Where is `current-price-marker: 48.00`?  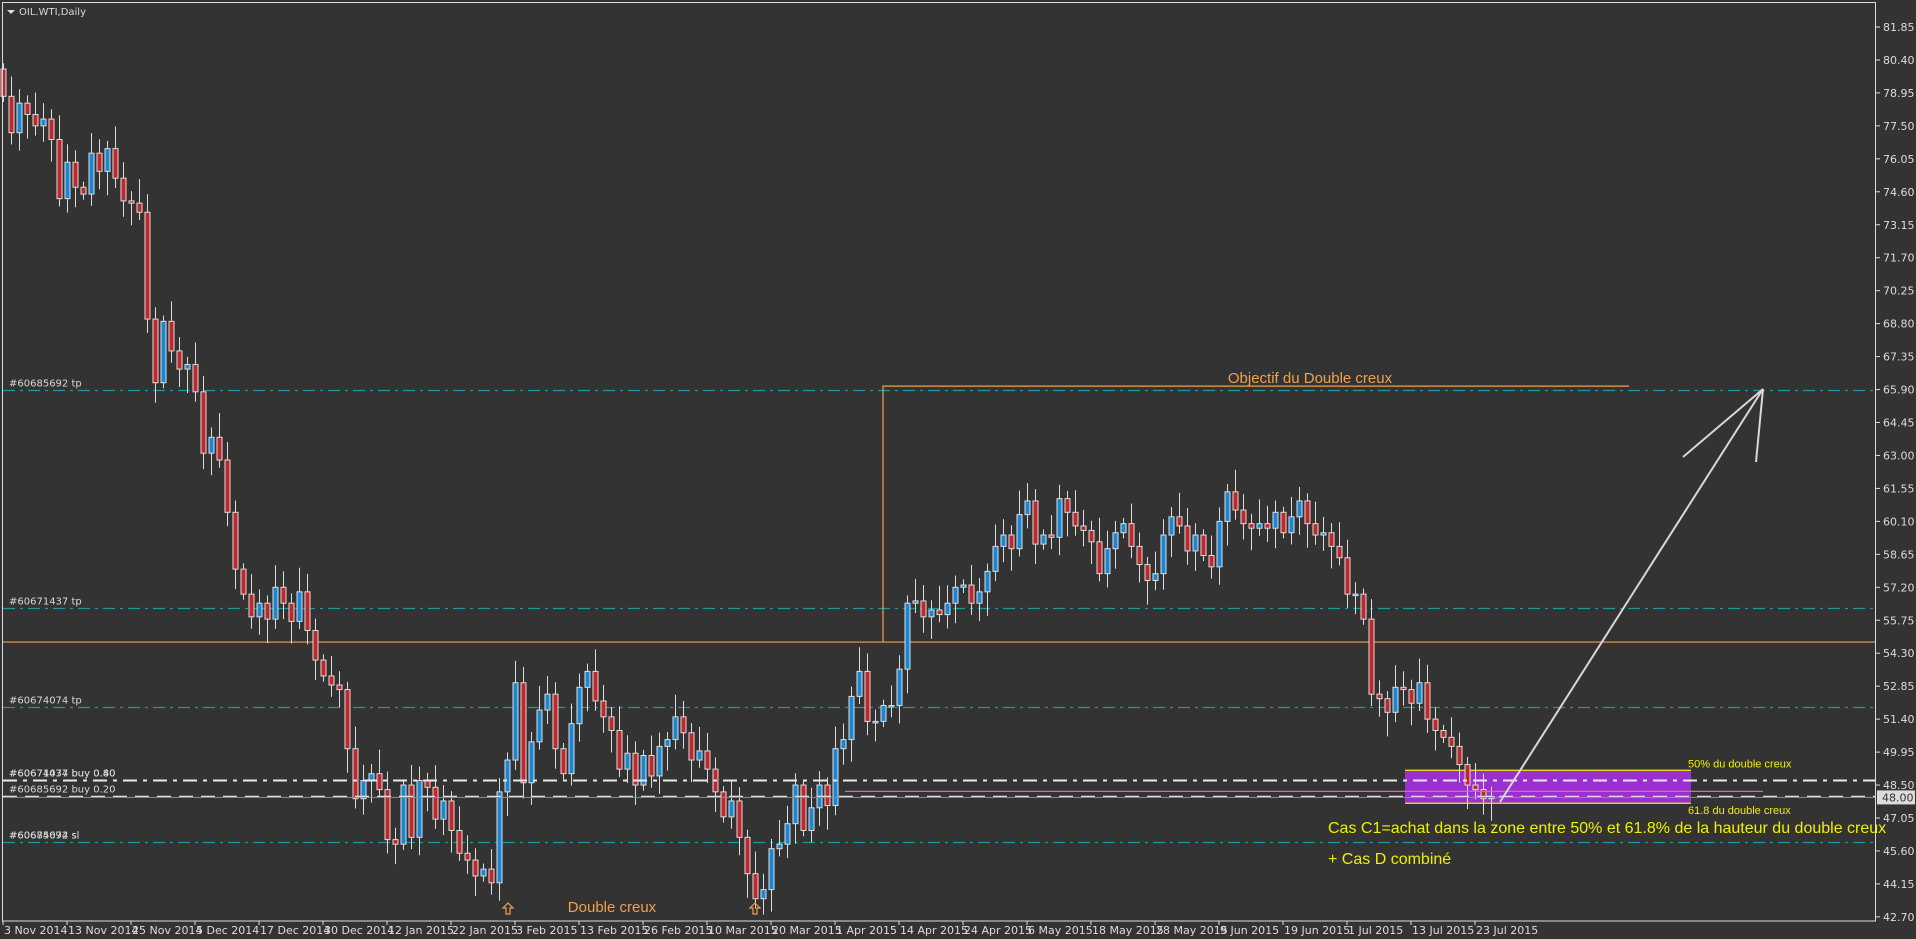 current-price-marker: 48.00 is located at coordinates (1896, 797).